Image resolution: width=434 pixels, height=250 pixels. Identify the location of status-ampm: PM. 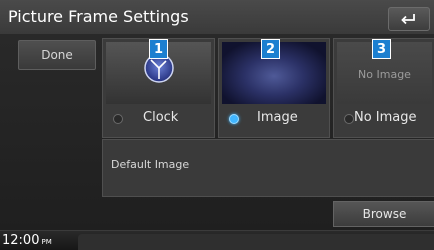
(46, 242).